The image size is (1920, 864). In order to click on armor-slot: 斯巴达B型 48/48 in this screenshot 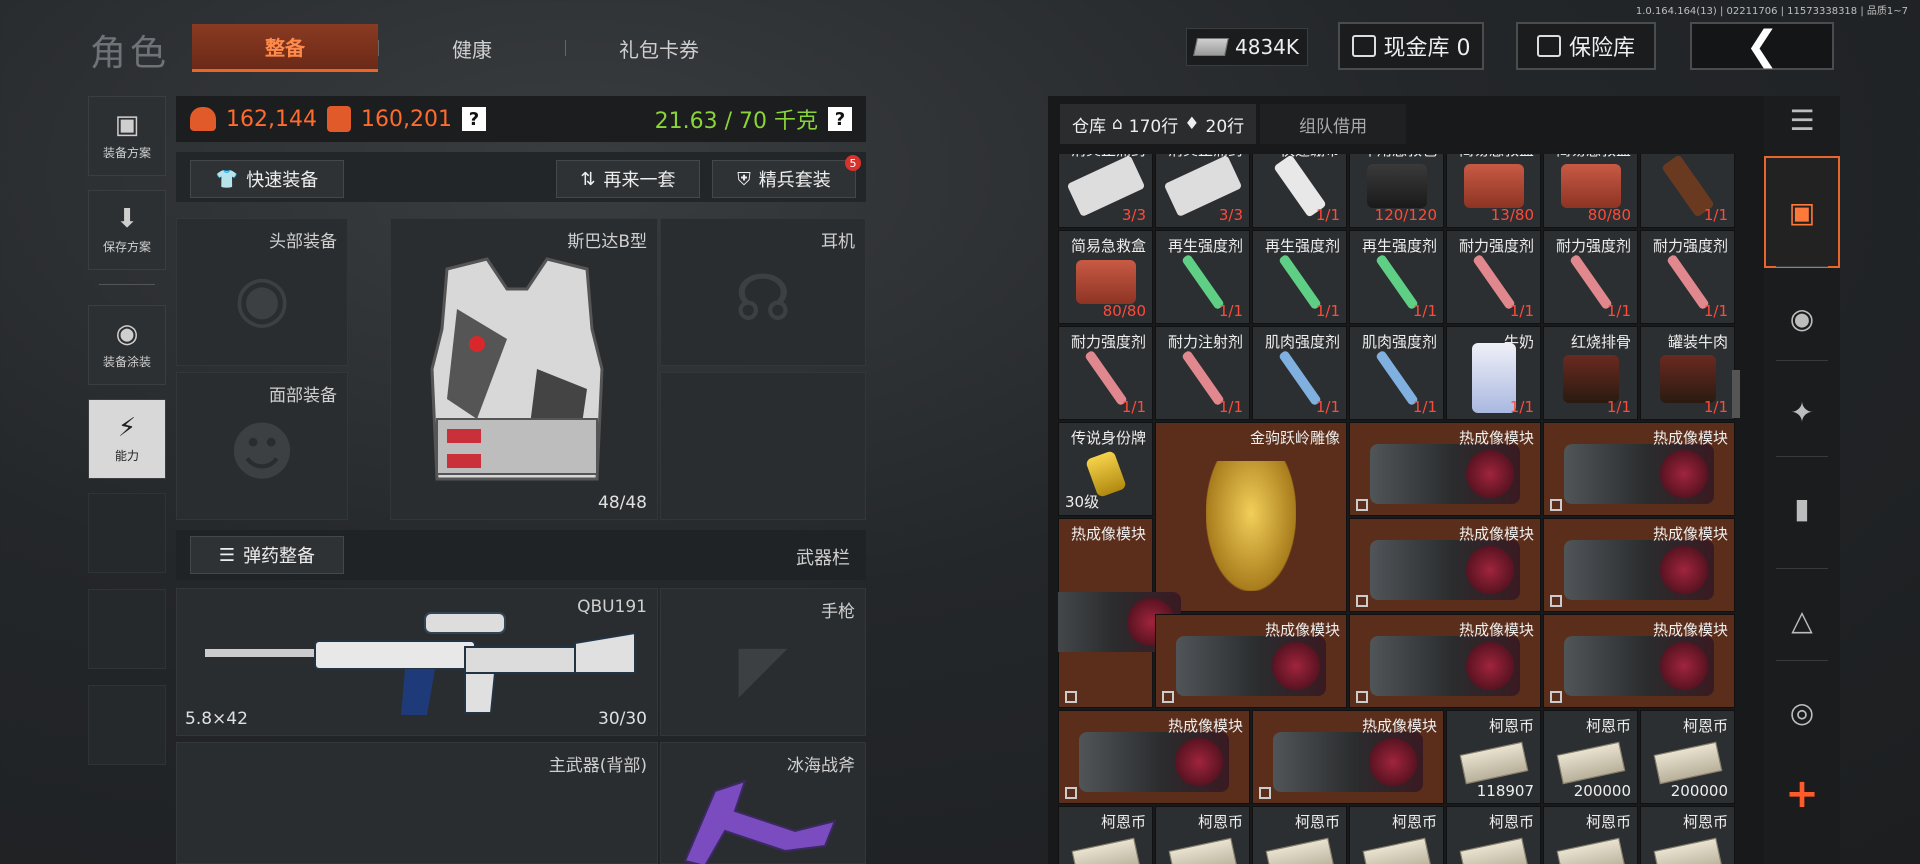, I will do `click(524, 369)`.